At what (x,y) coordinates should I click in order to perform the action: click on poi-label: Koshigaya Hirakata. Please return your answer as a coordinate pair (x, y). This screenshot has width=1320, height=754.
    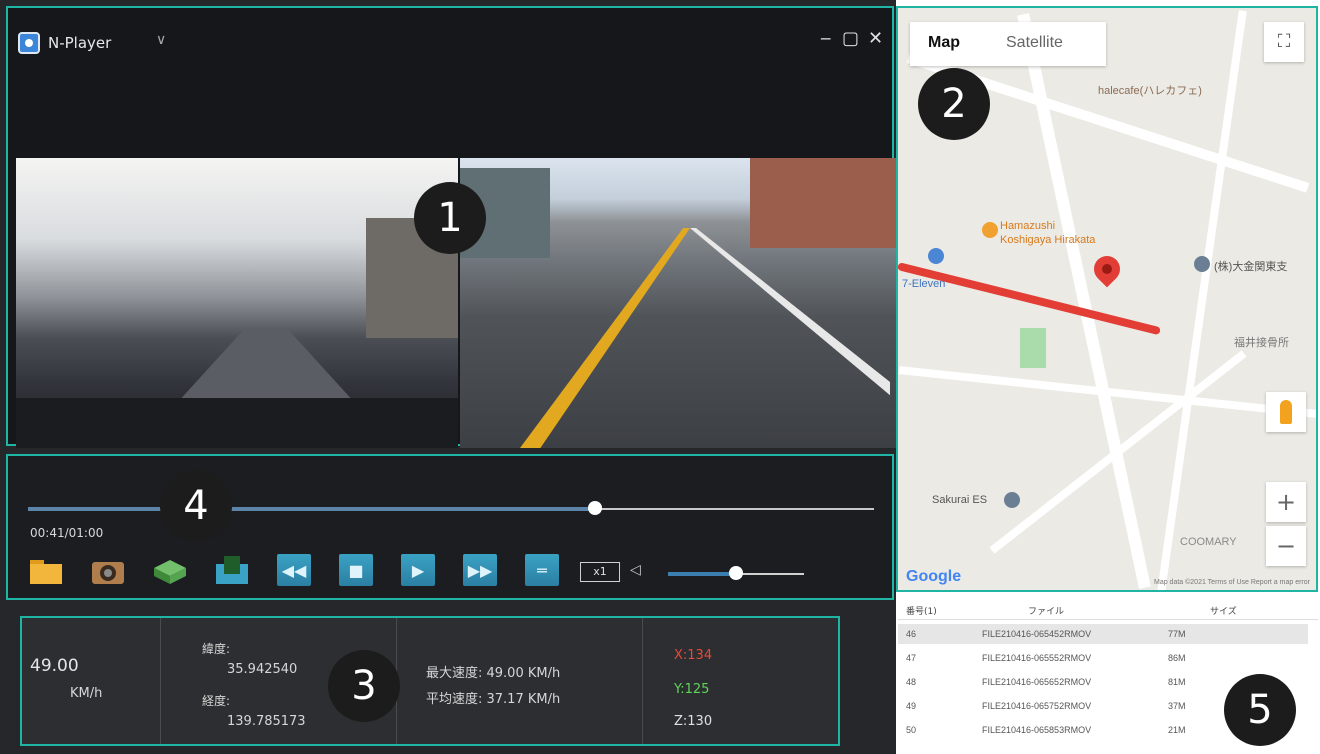
    Looking at the image, I should click on (1048, 240).